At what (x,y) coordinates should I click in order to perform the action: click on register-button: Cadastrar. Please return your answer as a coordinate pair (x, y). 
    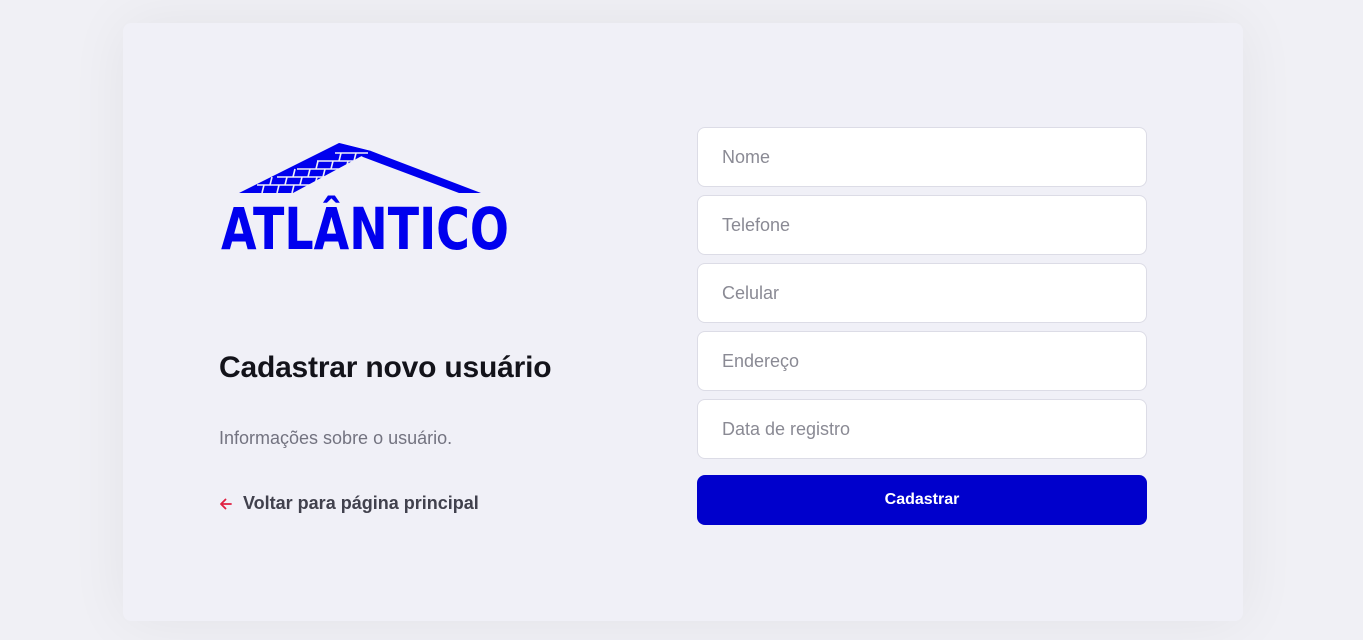
    Looking at the image, I should click on (922, 500).